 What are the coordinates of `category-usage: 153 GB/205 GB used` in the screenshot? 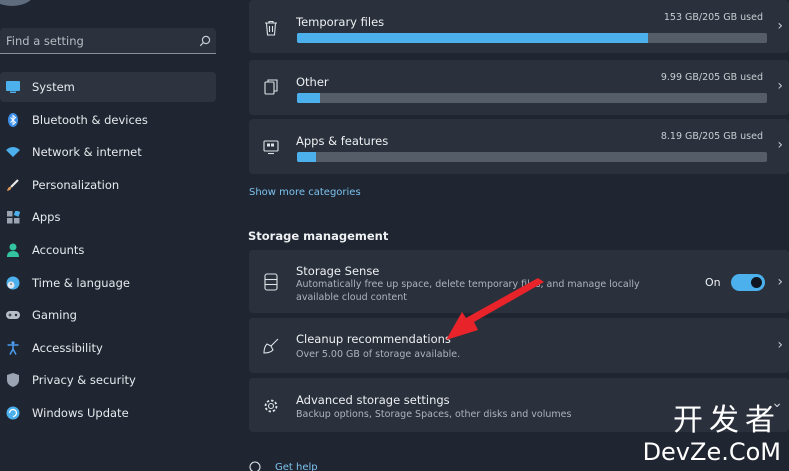 It's located at (713, 17).